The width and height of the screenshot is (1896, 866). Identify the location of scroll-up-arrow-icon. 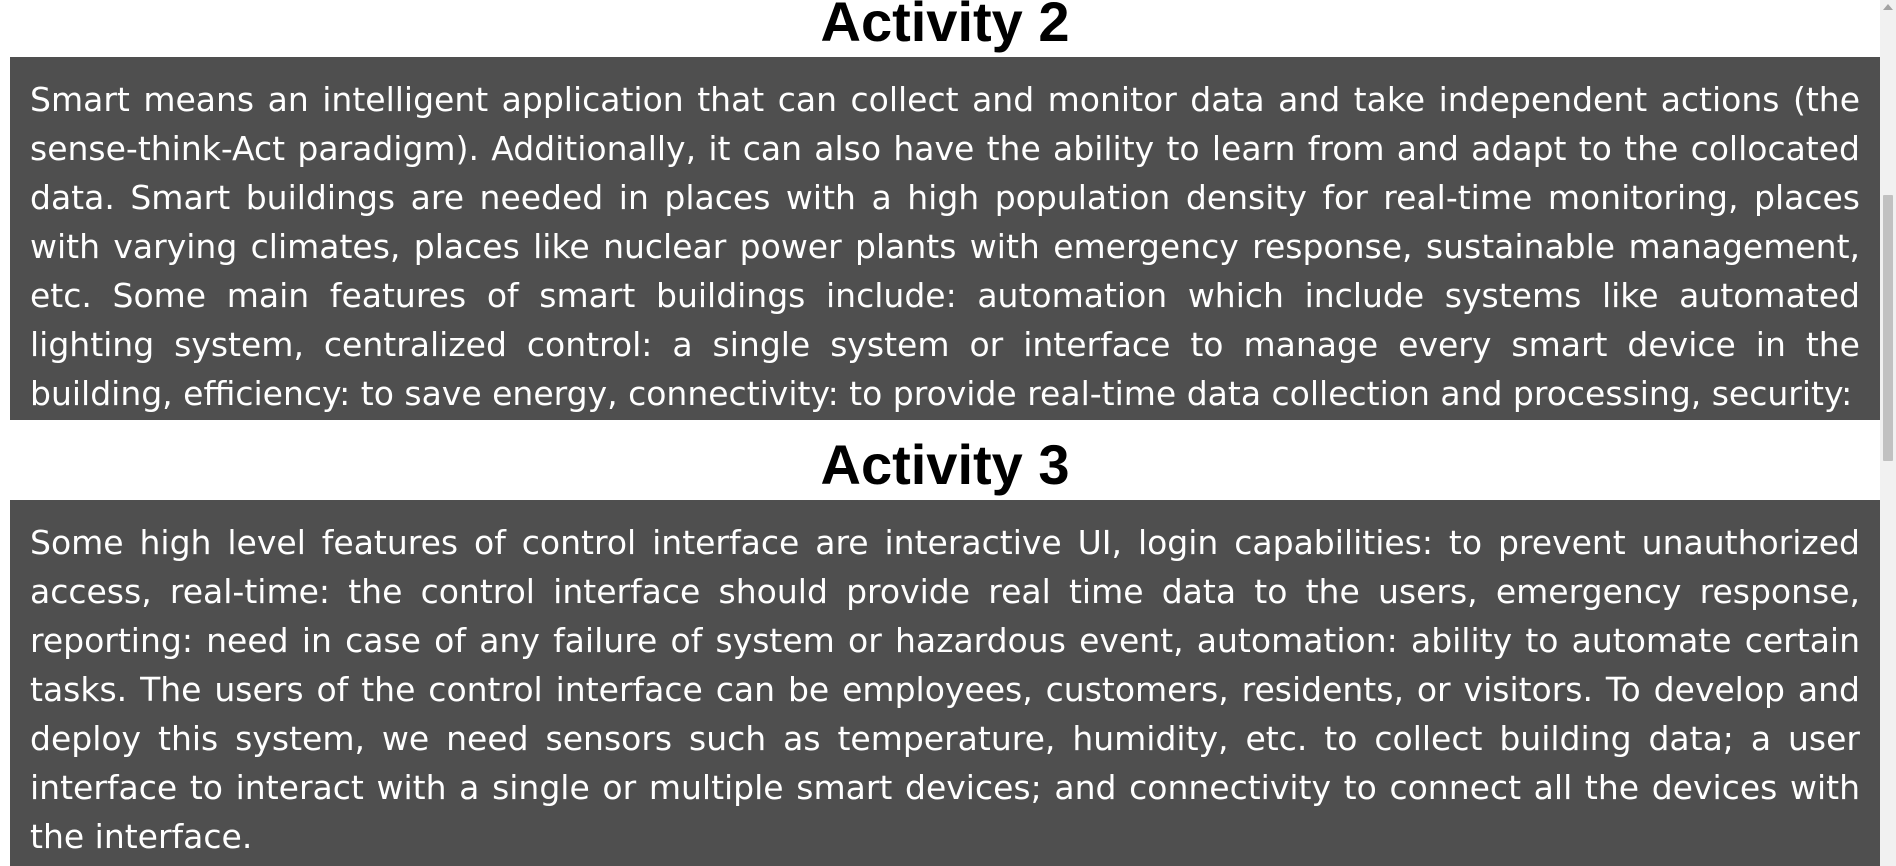
(1888, 7).